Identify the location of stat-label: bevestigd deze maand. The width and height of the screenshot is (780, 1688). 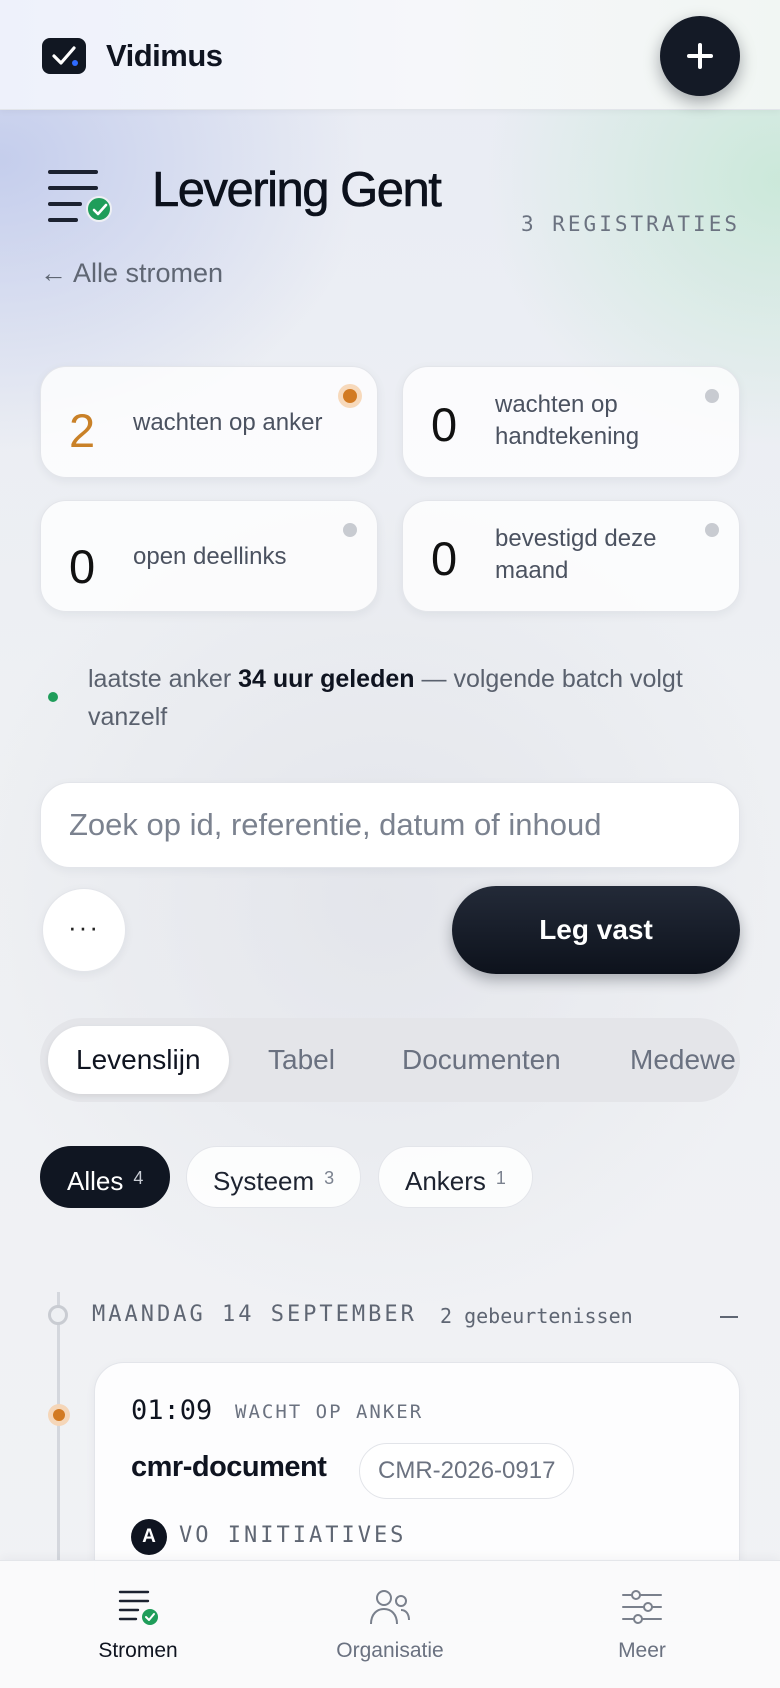
(576, 554).